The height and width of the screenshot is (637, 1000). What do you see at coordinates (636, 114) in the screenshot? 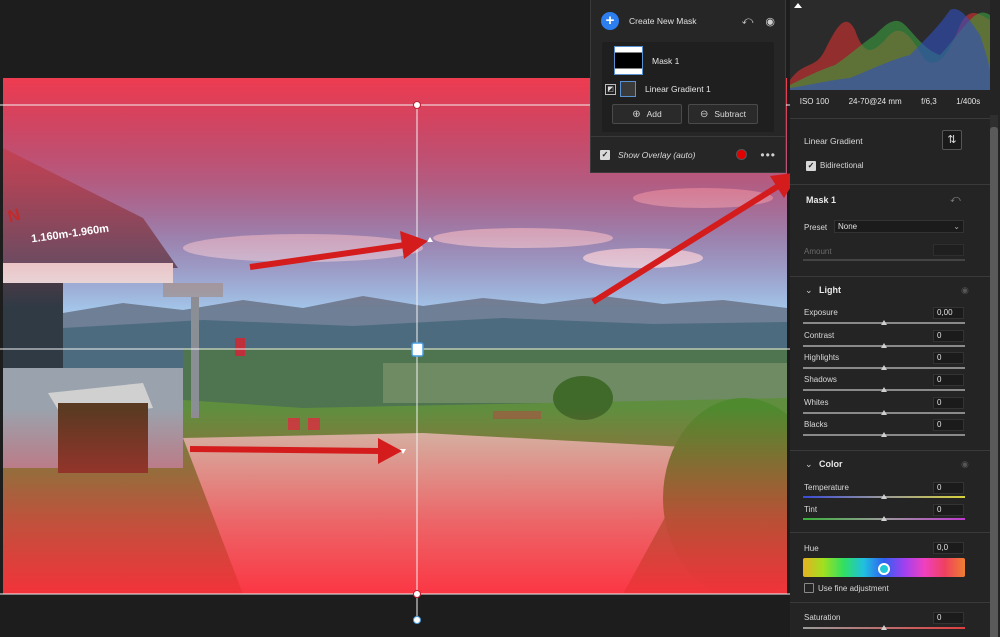
I see `add-icon: ⊕` at bounding box center [636, 114].